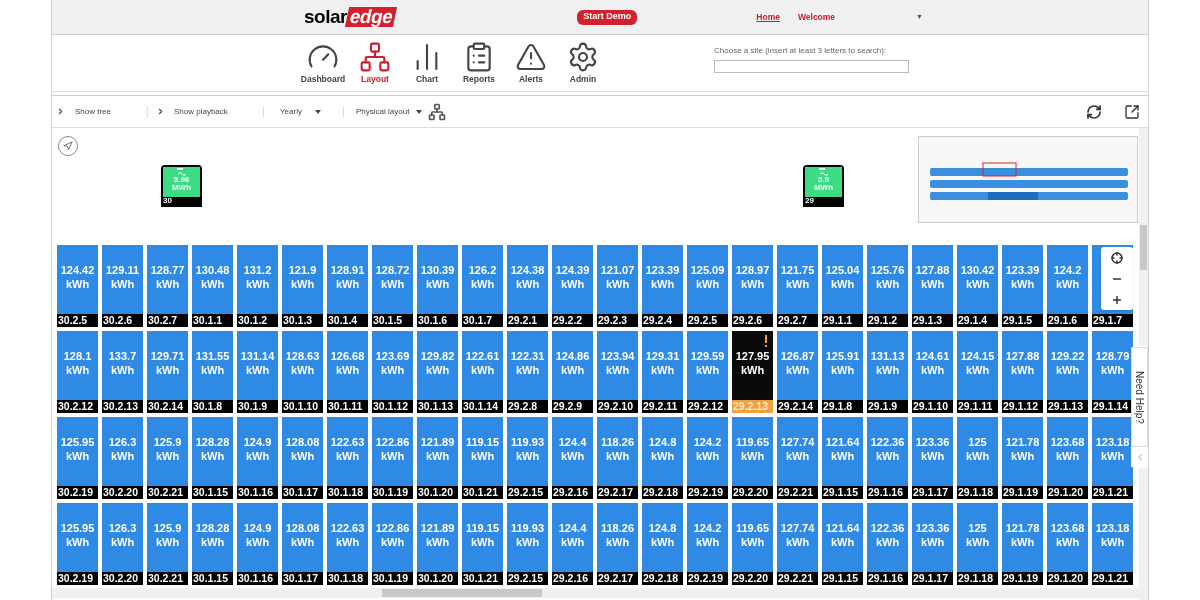 Image resolution: width=1200 pixels, height=600 pixels. Describe the element at coordinates (392, 286) in the screenshot. I see `solar-panel: 128.72 kWh 30.1.5` at that location.